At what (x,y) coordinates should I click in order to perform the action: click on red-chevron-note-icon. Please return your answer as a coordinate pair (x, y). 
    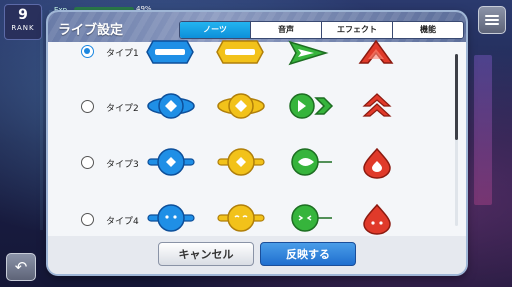
    Looking at the image, I should click on (376, 51).